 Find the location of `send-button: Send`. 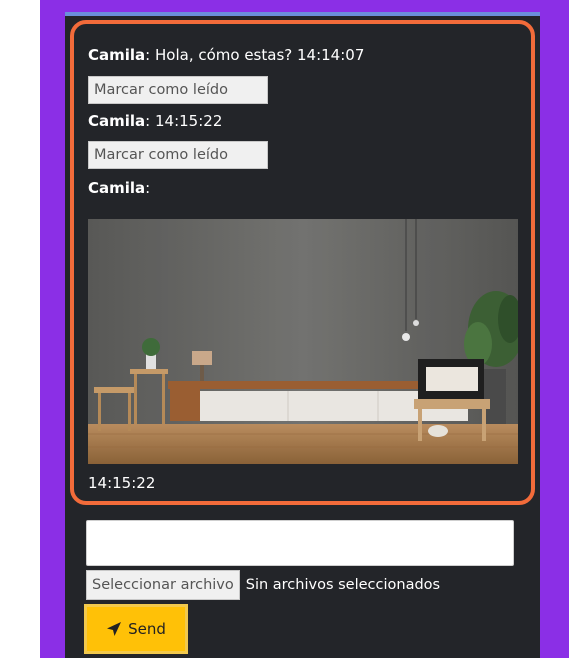

send-button: Send is located at coordinates (136, 629).